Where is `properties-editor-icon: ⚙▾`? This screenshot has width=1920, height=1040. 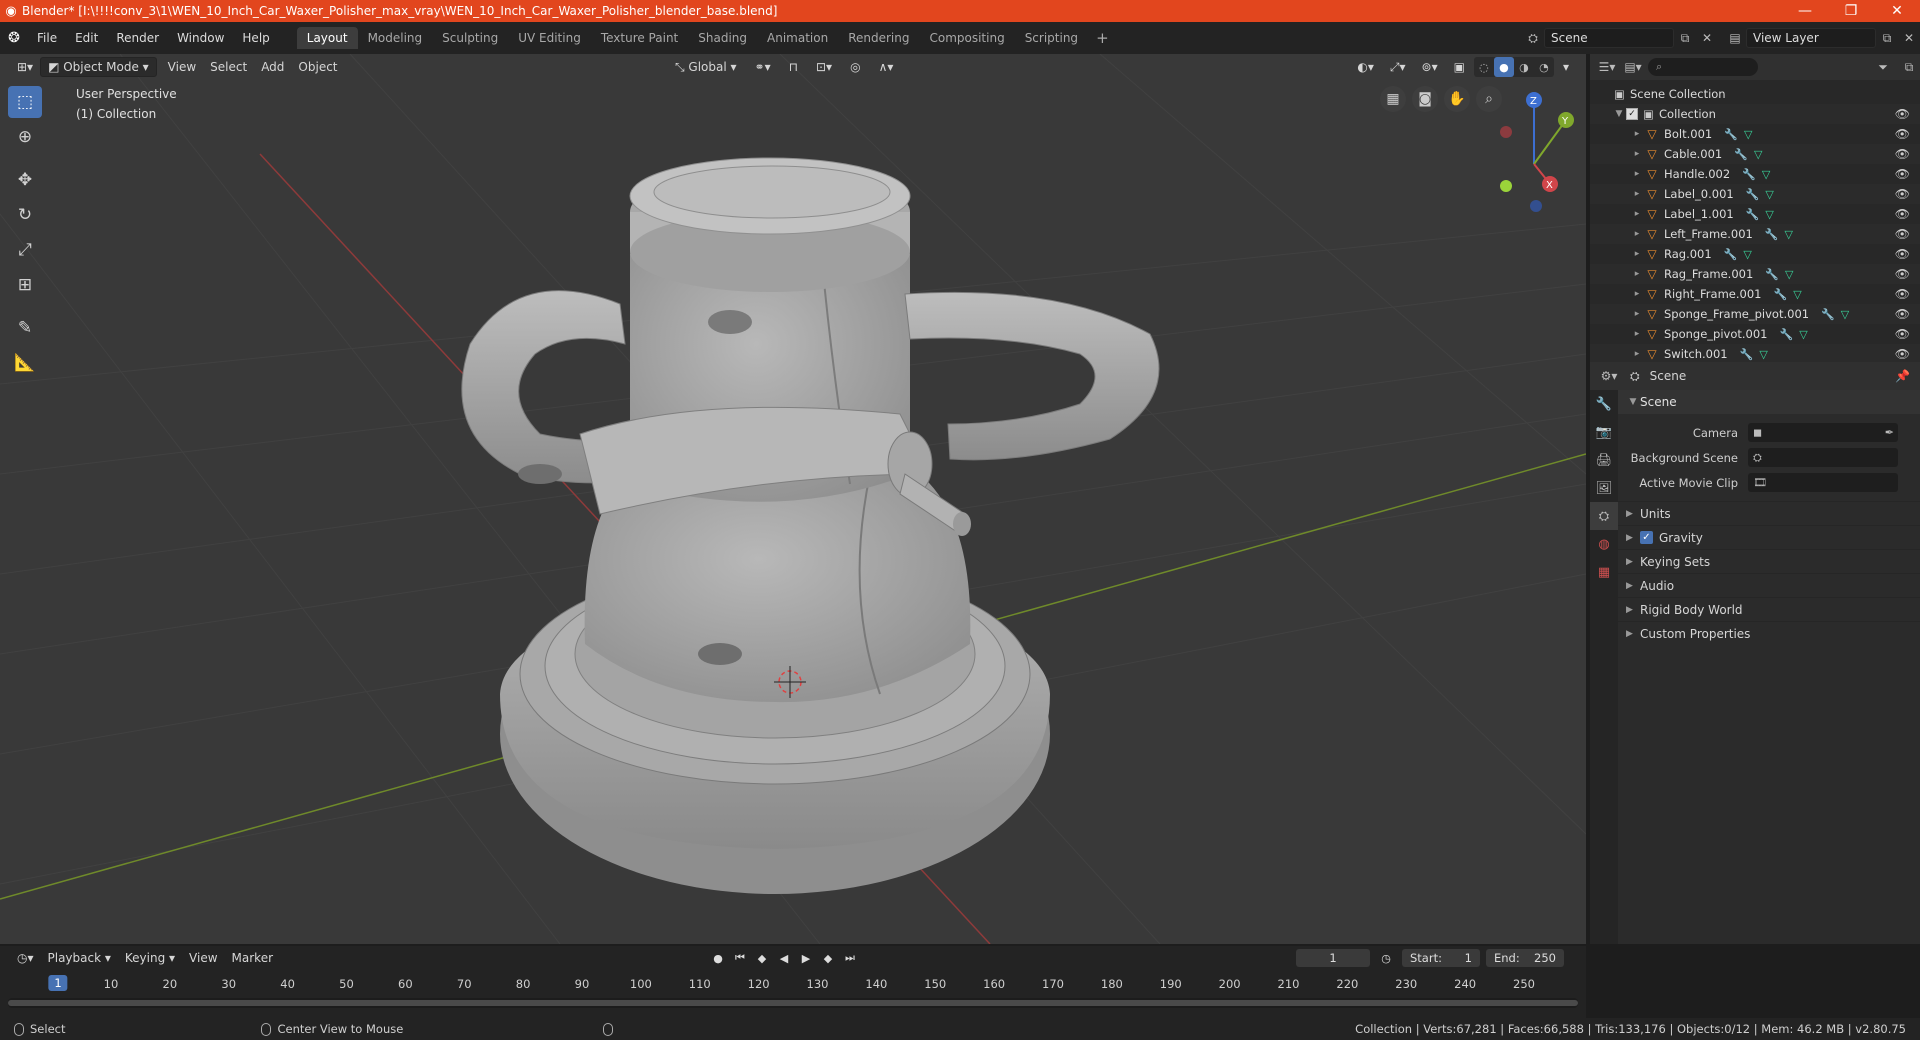
properties-editor-icon: ⚙▾ is located at coordinates (1609, 376).